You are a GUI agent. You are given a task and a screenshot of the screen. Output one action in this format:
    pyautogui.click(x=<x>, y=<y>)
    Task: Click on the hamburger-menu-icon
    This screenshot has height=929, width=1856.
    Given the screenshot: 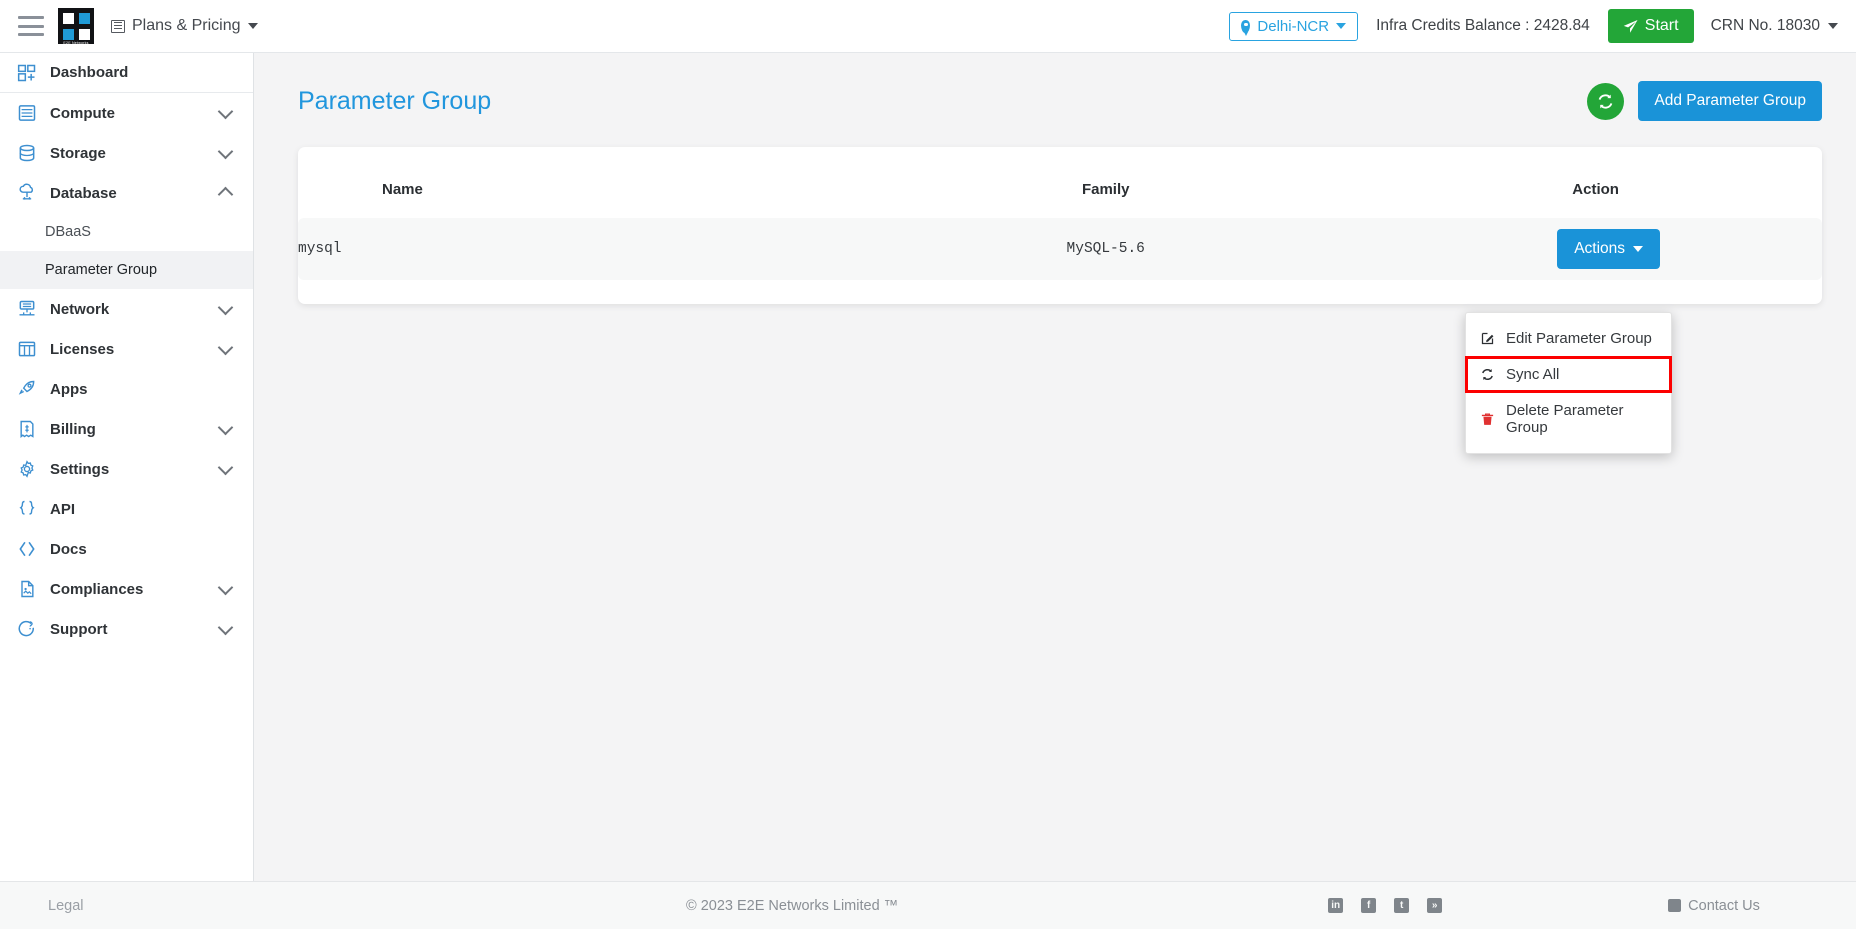 What is the action you would take?
    pyautogui.click(x=31, y=26)
    